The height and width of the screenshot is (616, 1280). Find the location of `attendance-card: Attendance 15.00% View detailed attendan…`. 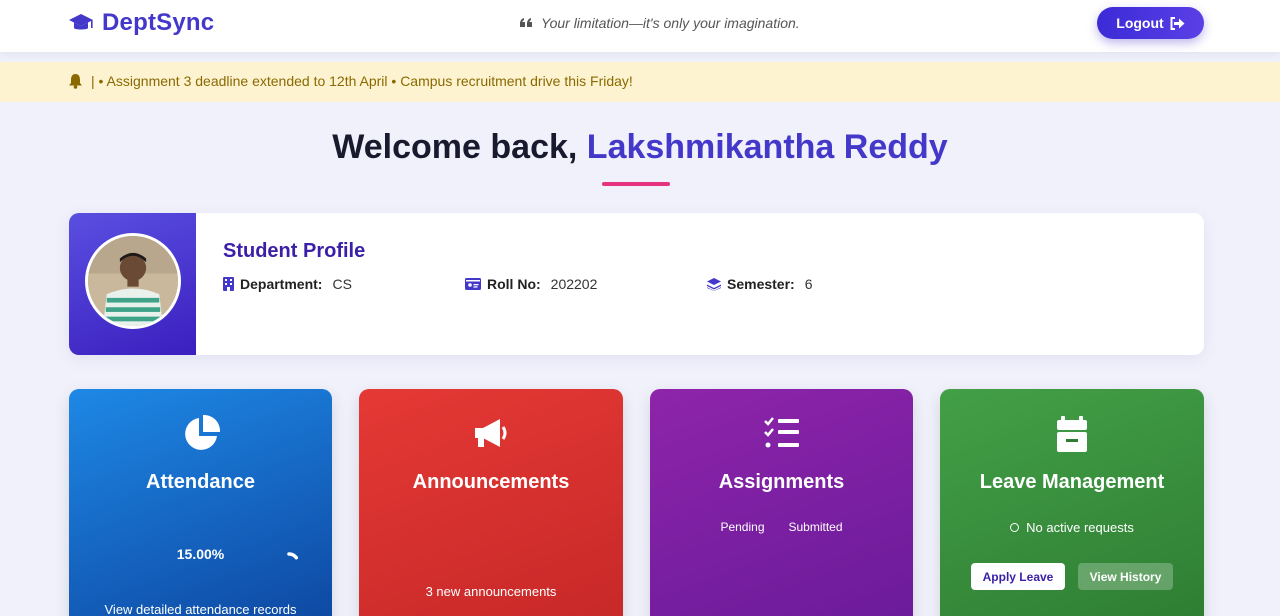

attendance-card: Attendance 15.00% View detailed attendan… is located at coordinates (200, 502).